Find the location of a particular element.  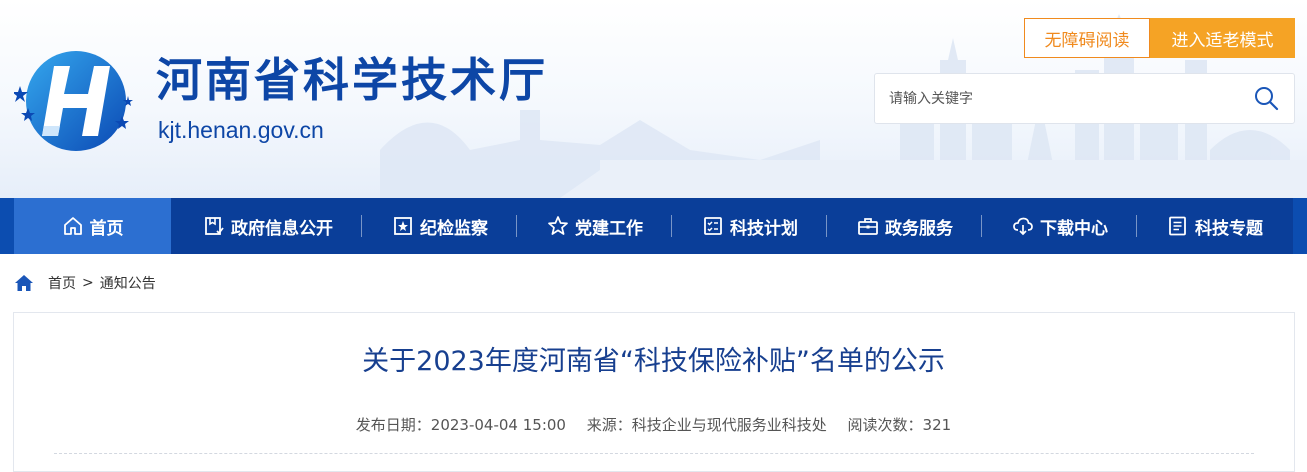

checklist-icon is located at coordinates (713, 226).